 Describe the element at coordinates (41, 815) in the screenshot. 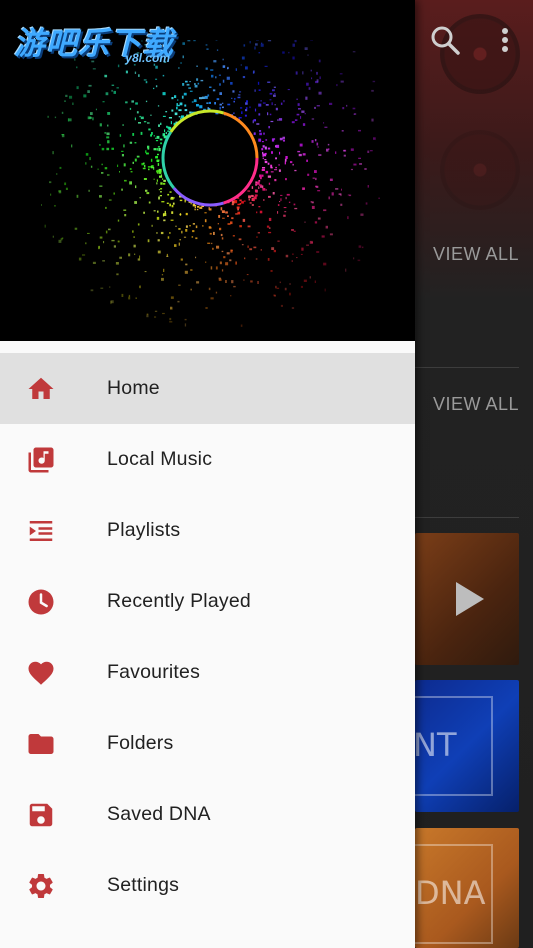

I see `save-icon` at that location.